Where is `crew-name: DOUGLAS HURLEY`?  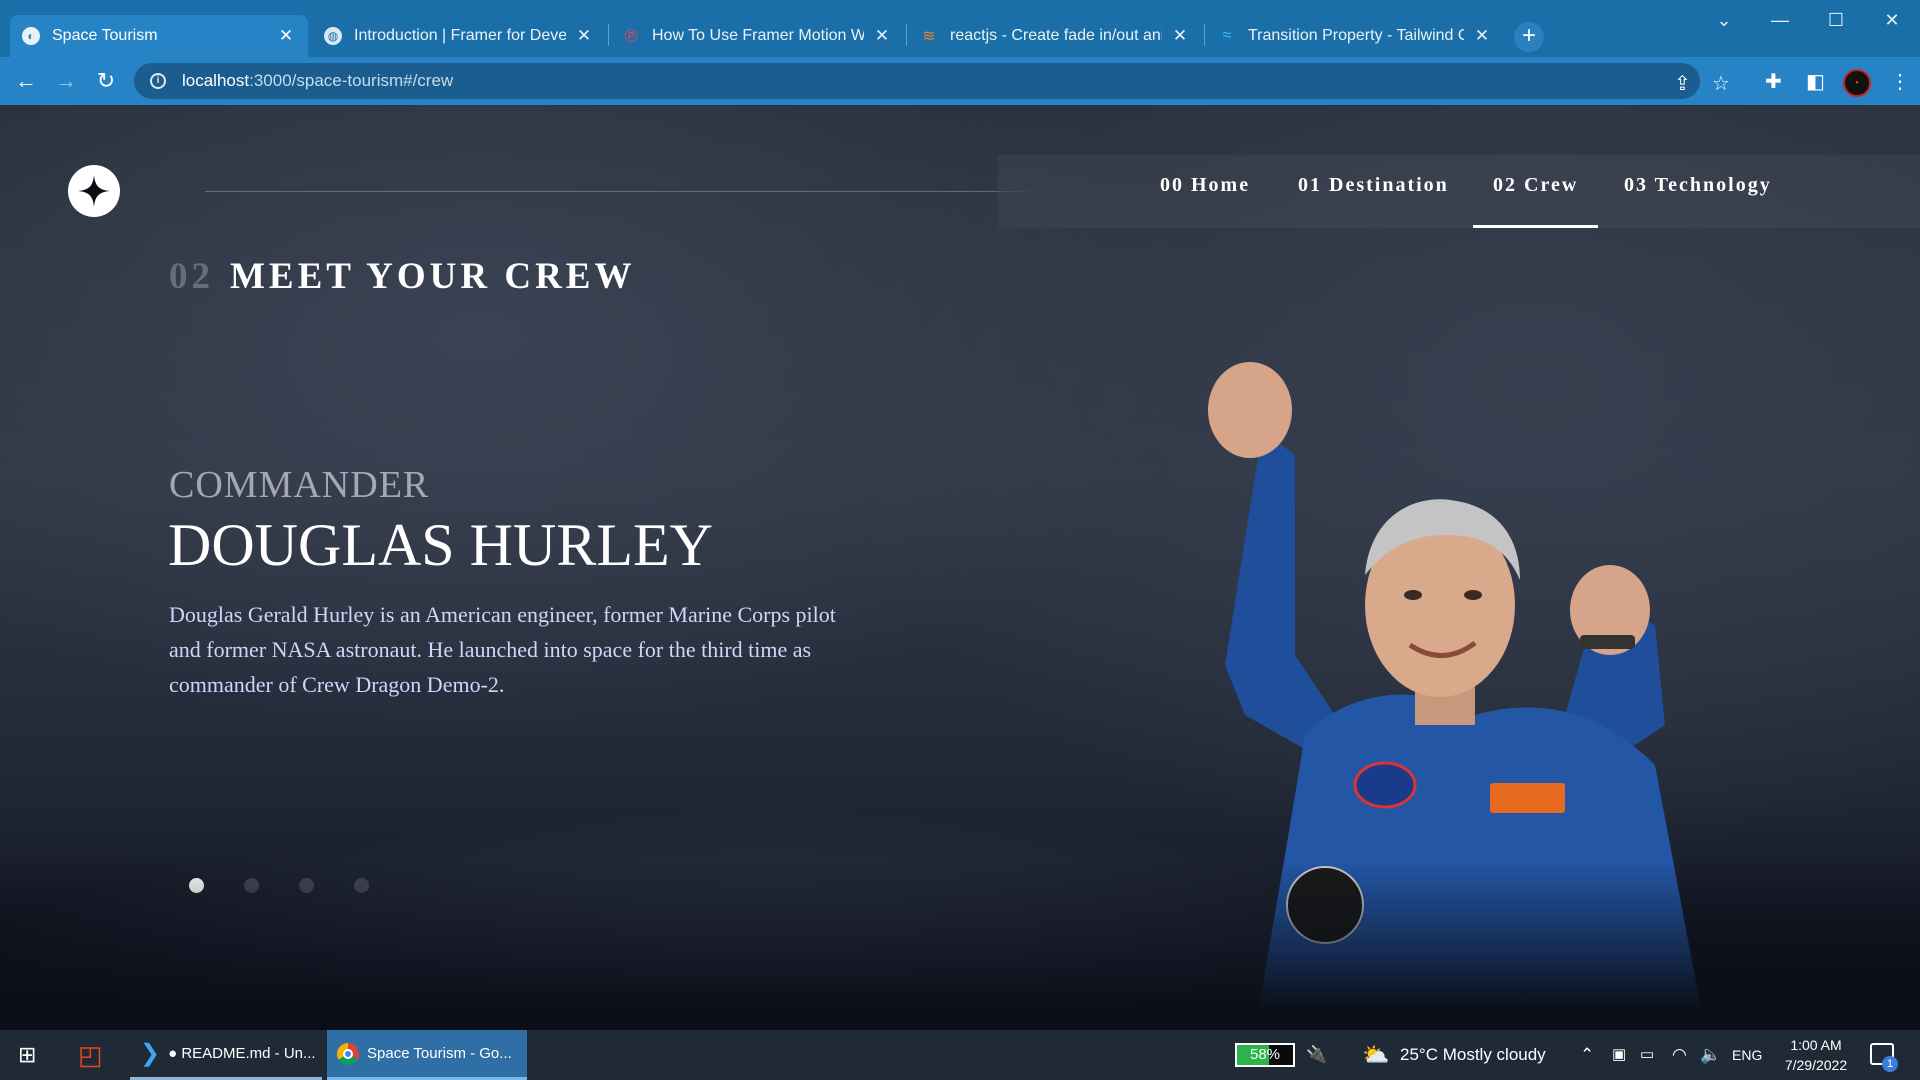
crew-name: DOUGLAS HURLEY is located at coordinates (440, 545).